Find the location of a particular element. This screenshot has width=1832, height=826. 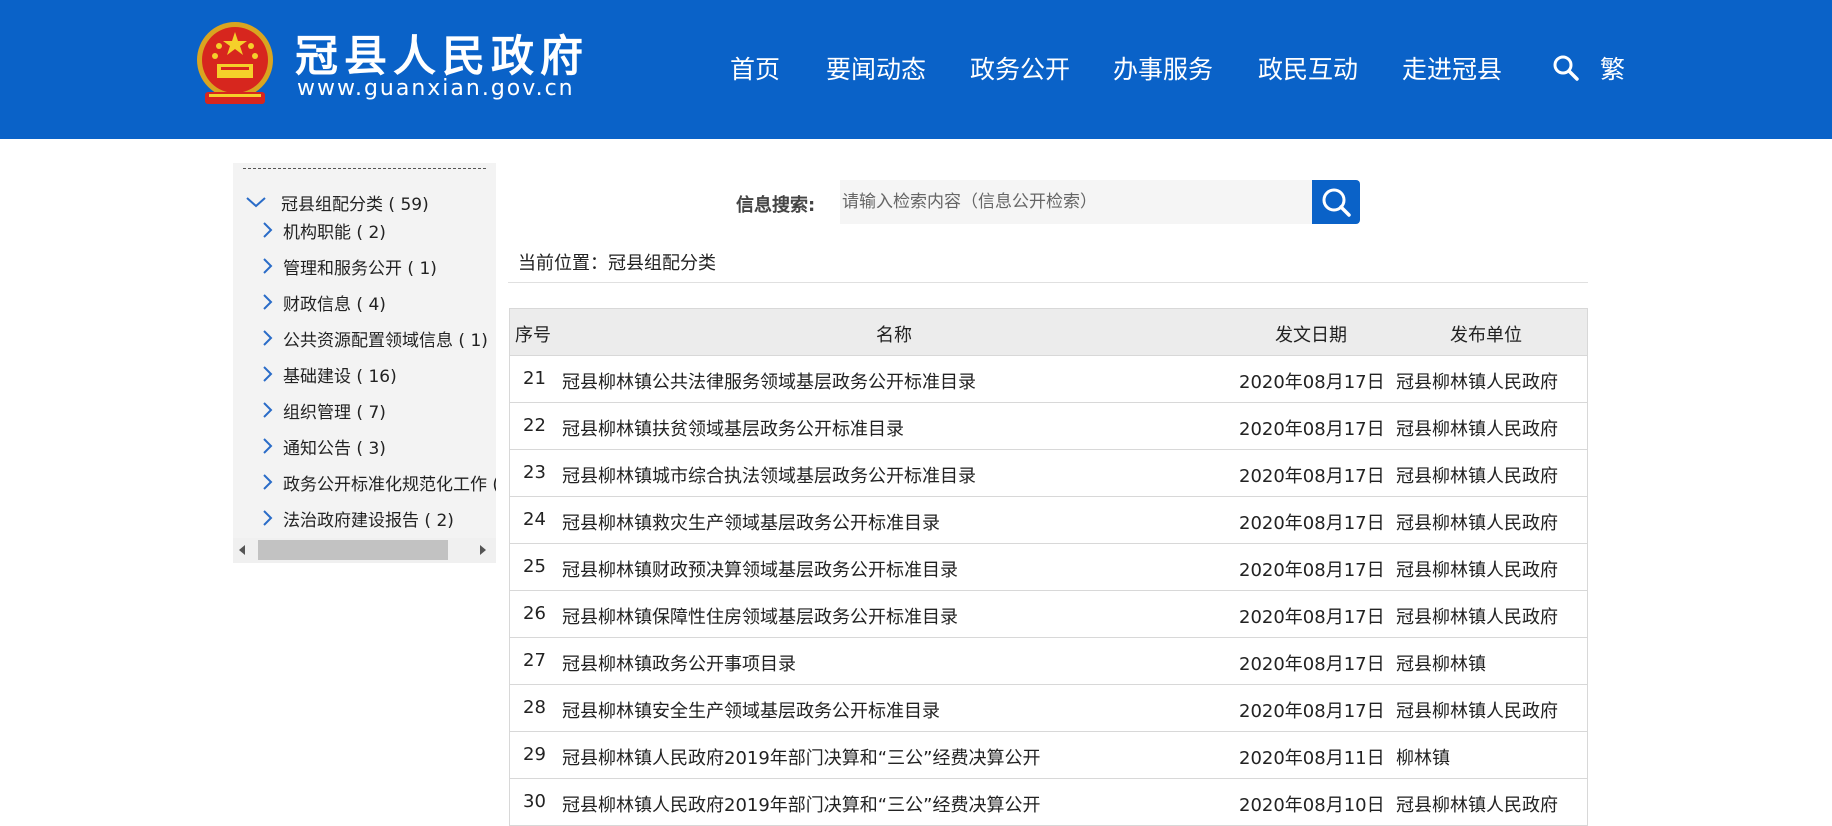

chevron-down-icon is located at coordinates (256, 202).